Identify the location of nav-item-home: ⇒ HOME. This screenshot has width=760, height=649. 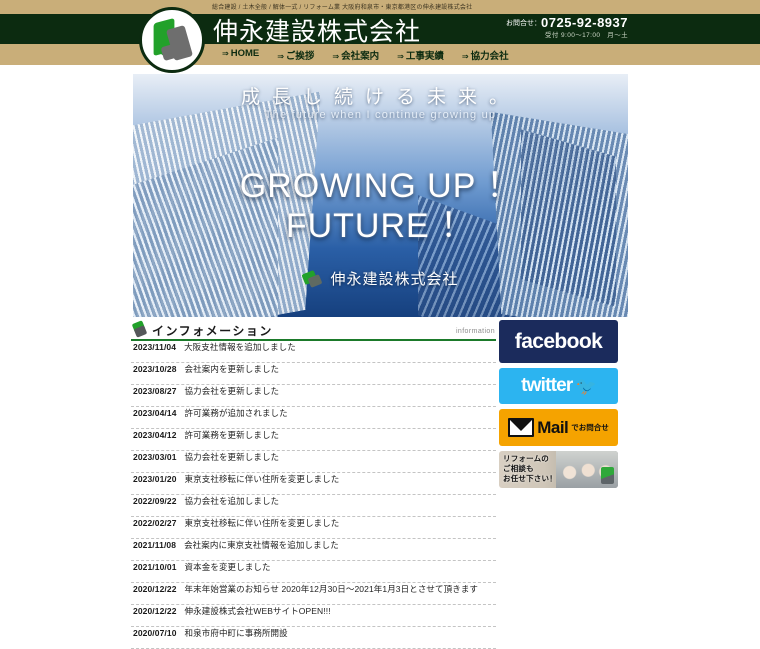
(240, 55).